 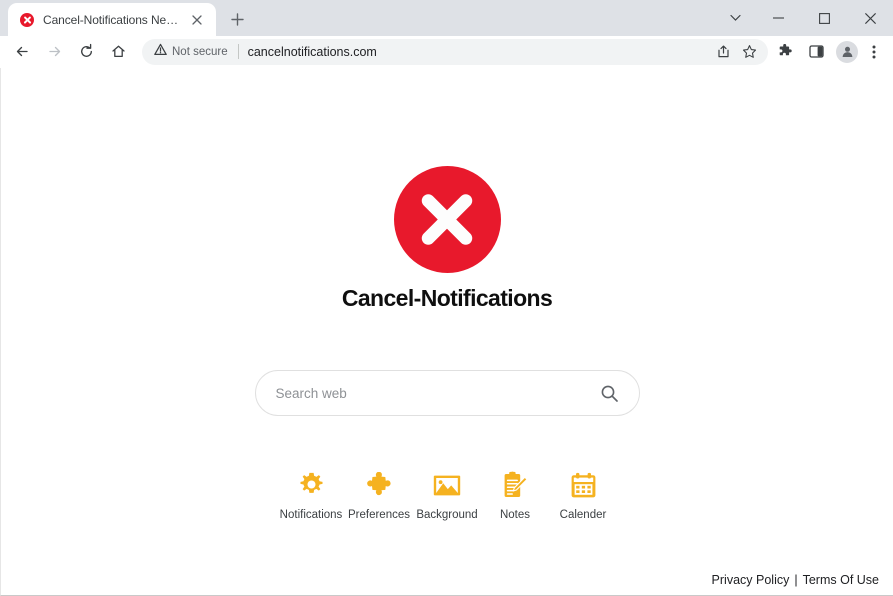 What do you see at coordinates (515, 515) in the screenshot?
I see `shortcut-label: Notes` at bounding box center [515, 515].